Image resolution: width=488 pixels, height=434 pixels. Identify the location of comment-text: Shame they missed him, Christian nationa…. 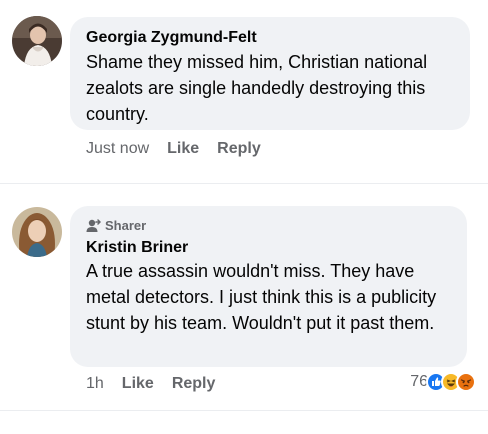
(257, 88).